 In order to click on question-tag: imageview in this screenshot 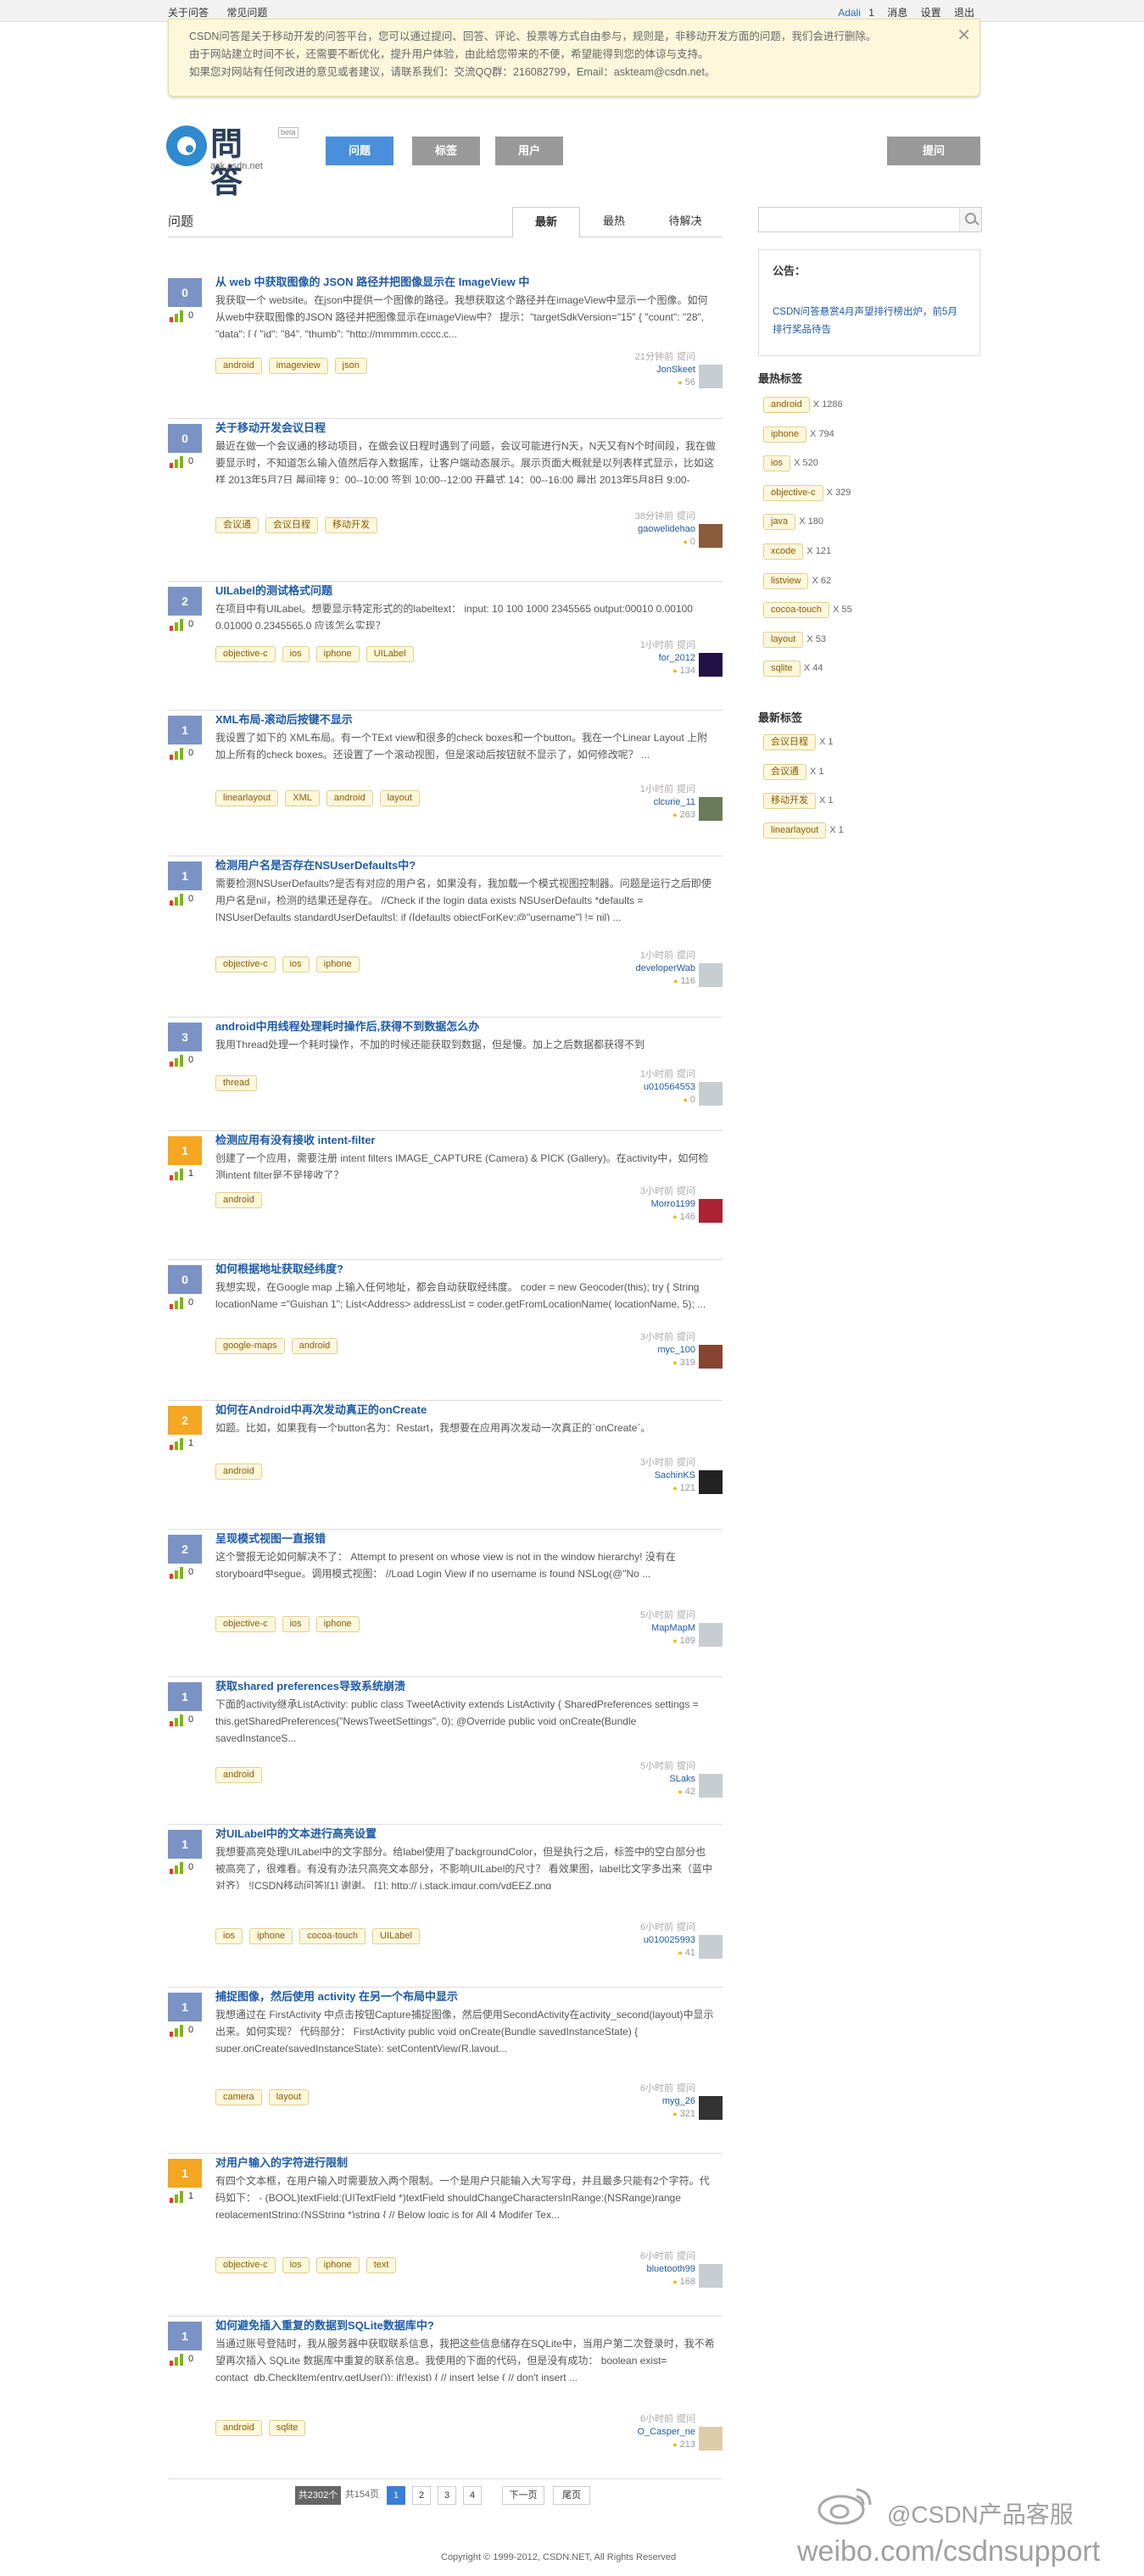, I will do `click(298, 366)`.